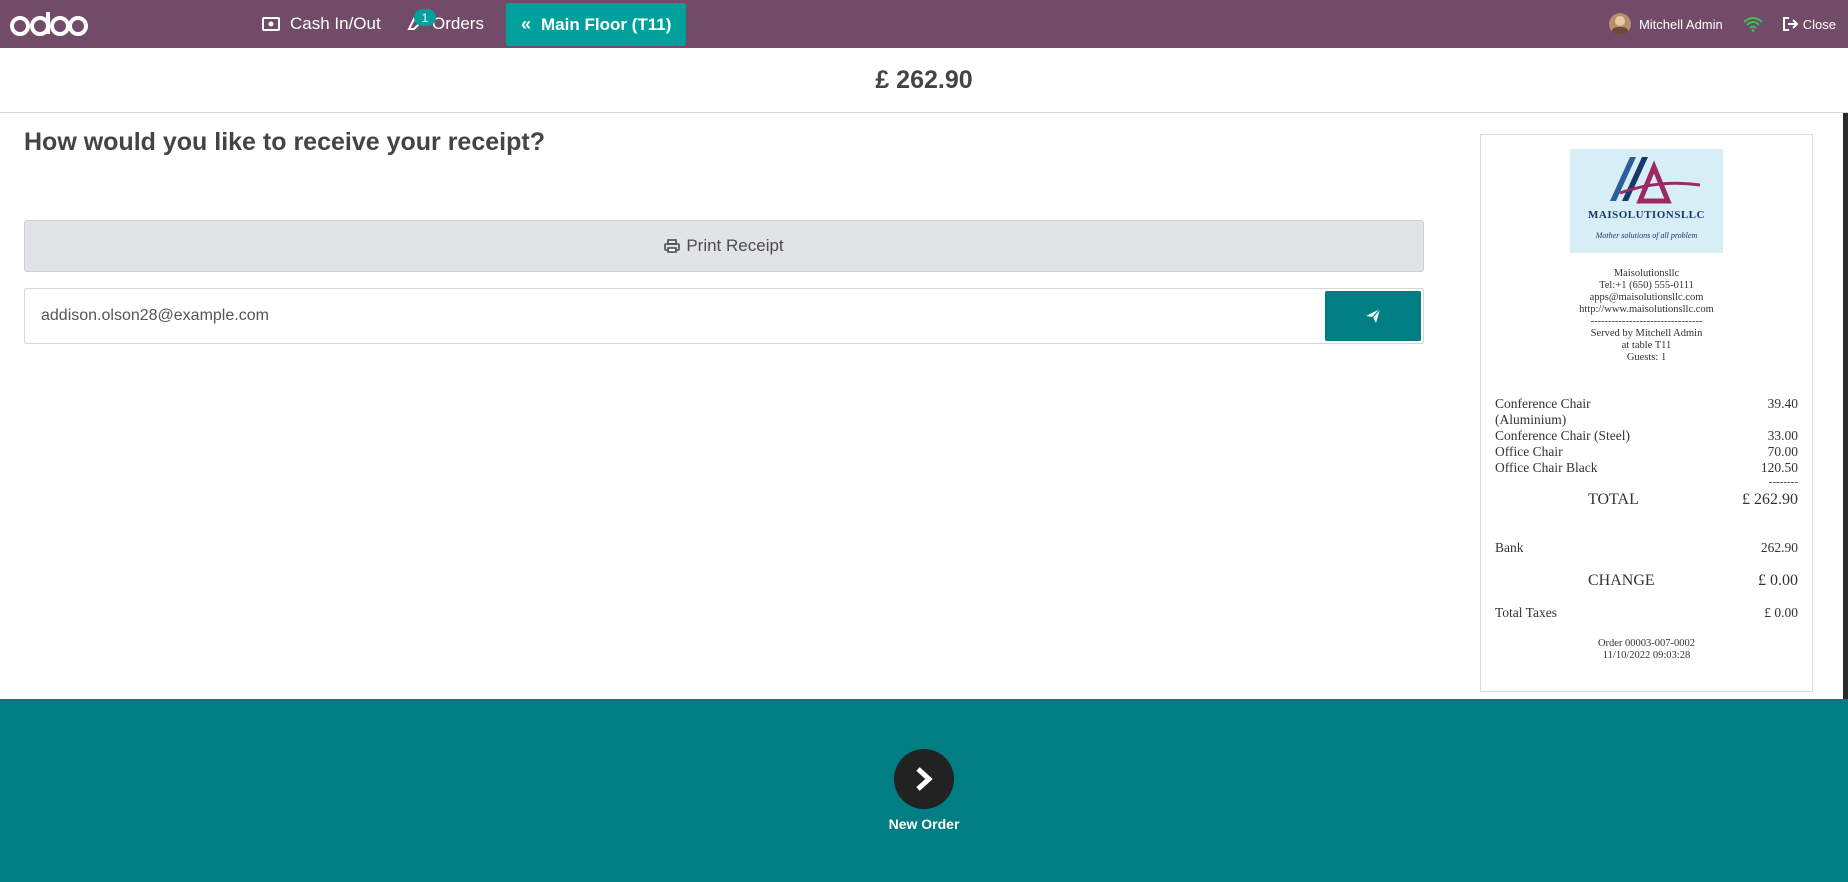  Describe the element at coordinates (1619, 24) in the screenshot. I see `avatar` at that location.